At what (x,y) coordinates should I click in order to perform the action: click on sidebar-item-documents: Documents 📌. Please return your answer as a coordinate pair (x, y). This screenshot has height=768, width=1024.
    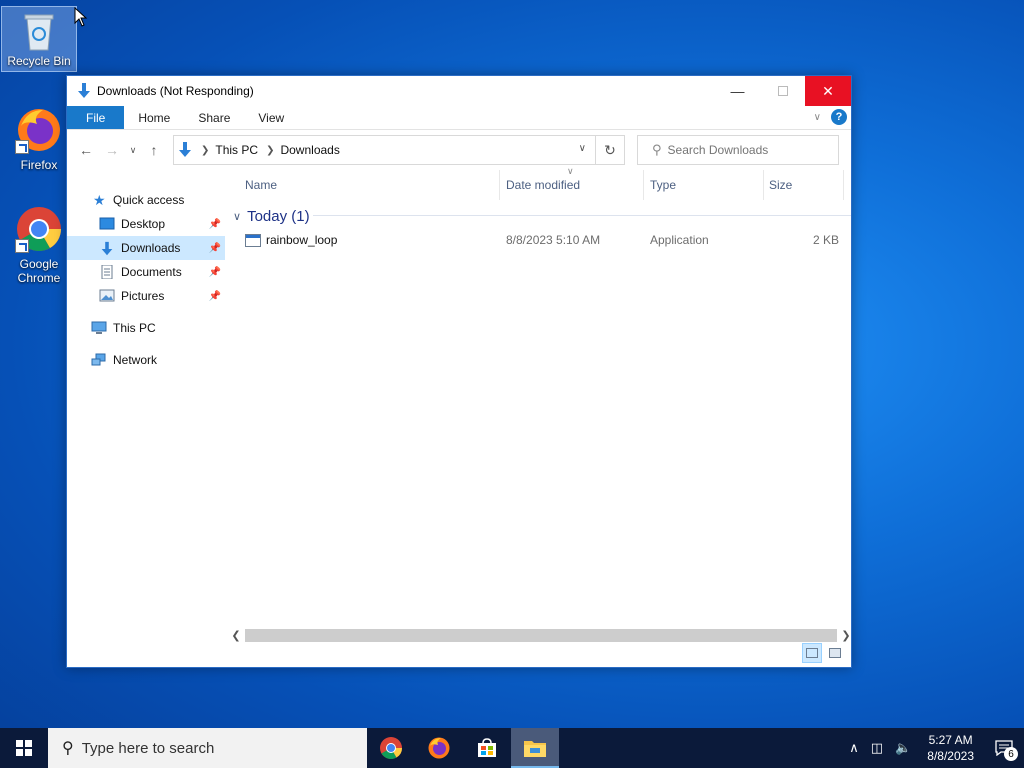
    Looking at the image, I should click on (146, 272).